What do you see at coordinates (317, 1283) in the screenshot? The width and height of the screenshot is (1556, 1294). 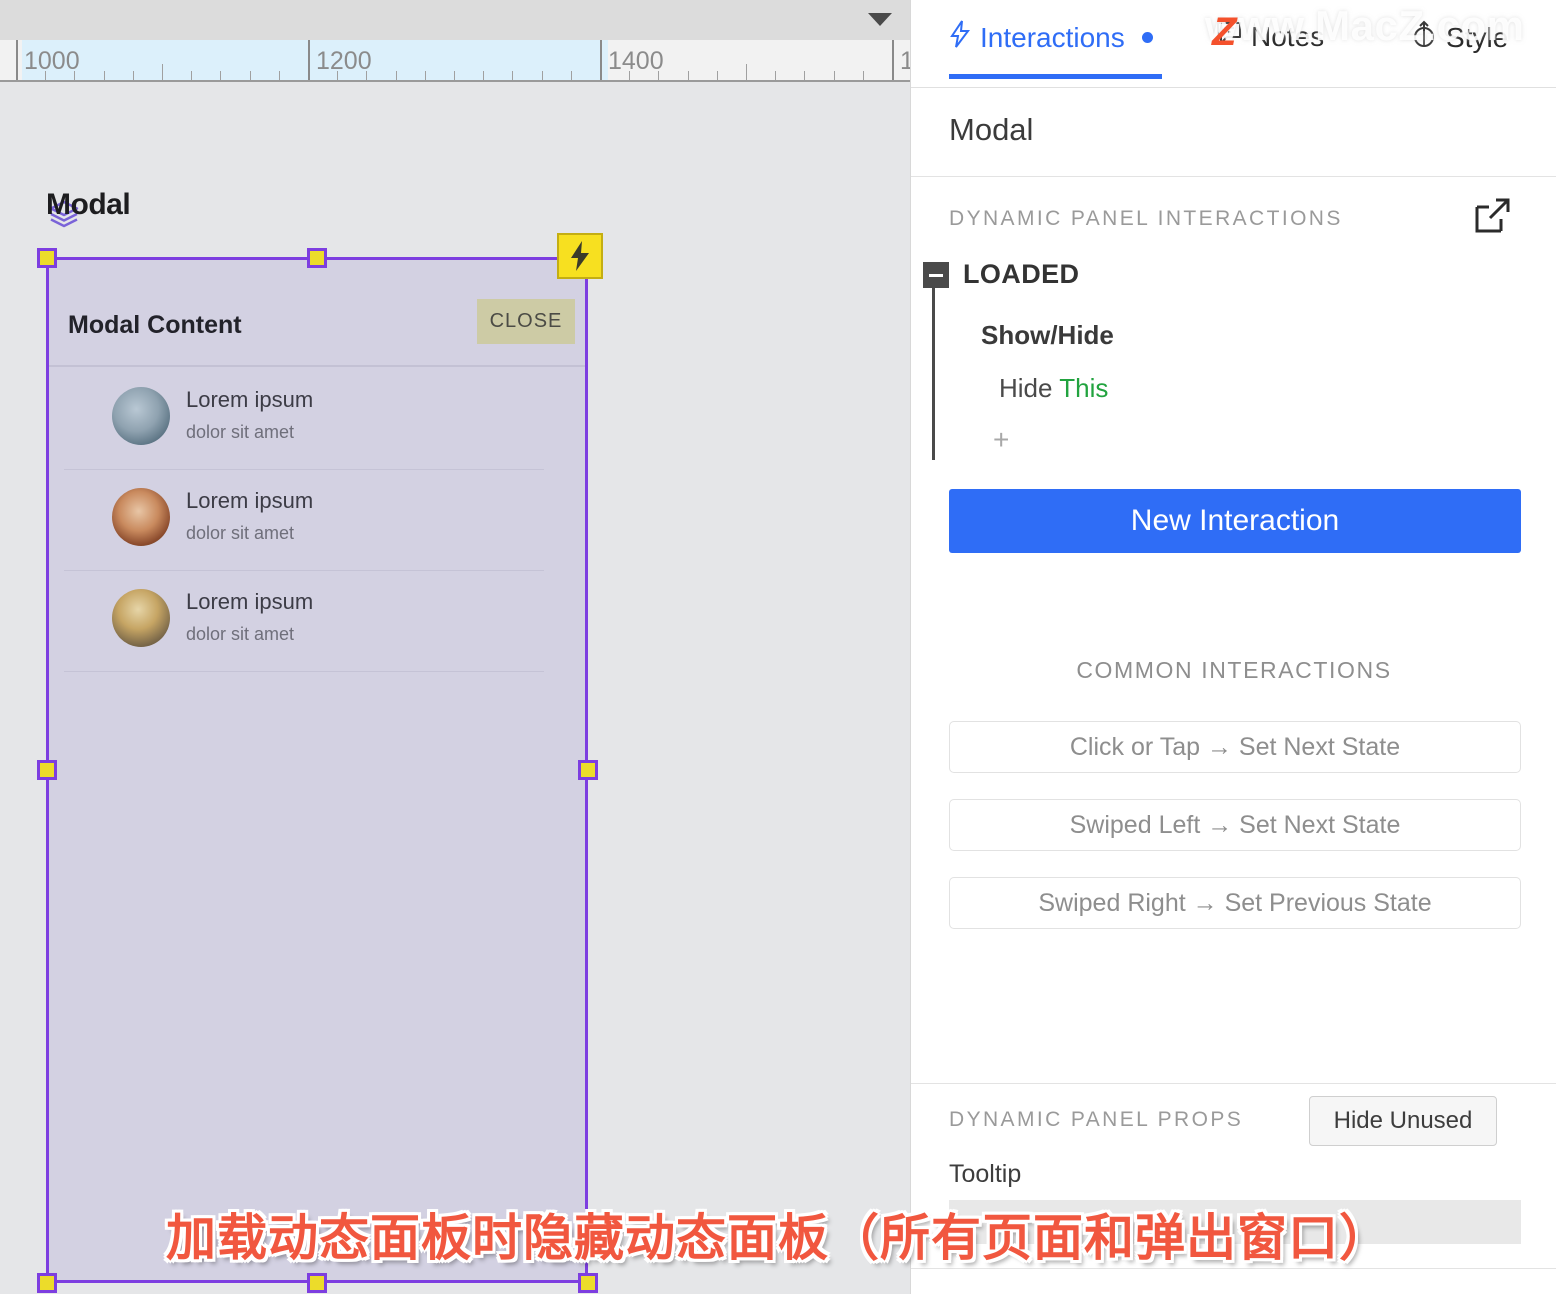 I see `selection-handle-bottom-center` at bounding box center [317, 1283].